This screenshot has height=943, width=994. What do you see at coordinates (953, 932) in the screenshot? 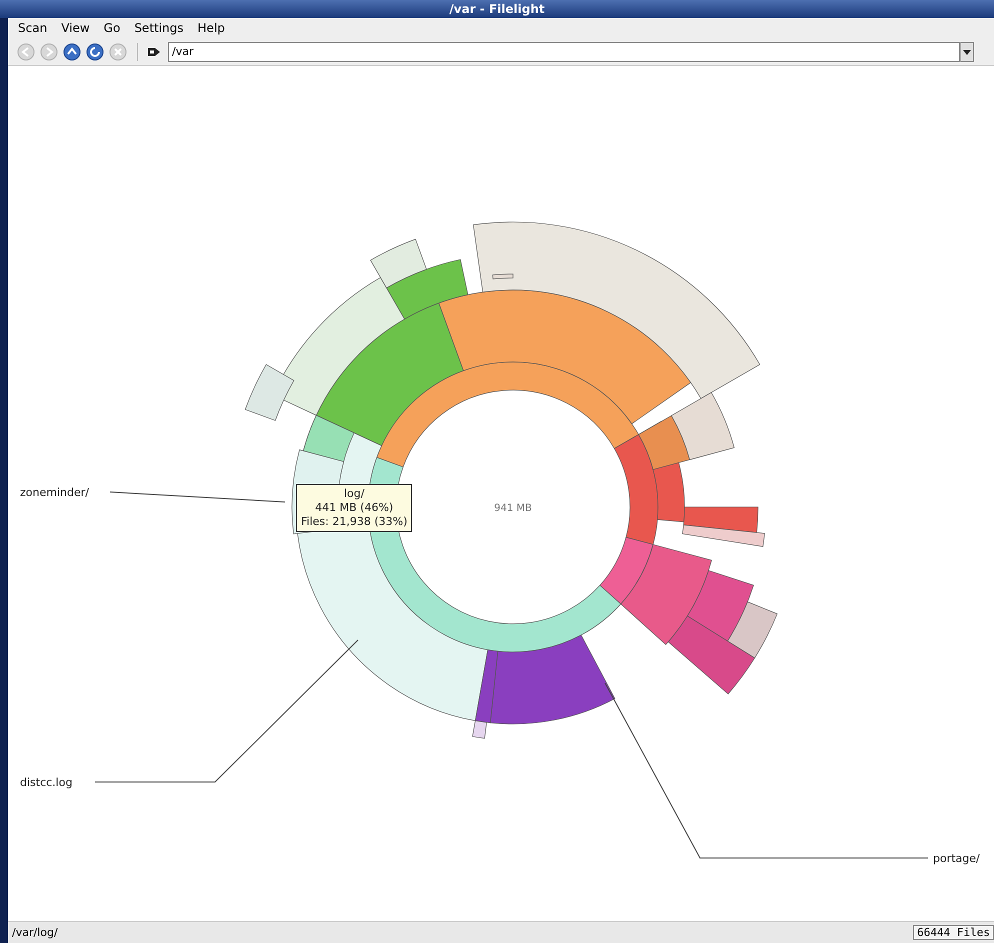
I see `file-count: 66444 Files` at bounding box center [953, 932].